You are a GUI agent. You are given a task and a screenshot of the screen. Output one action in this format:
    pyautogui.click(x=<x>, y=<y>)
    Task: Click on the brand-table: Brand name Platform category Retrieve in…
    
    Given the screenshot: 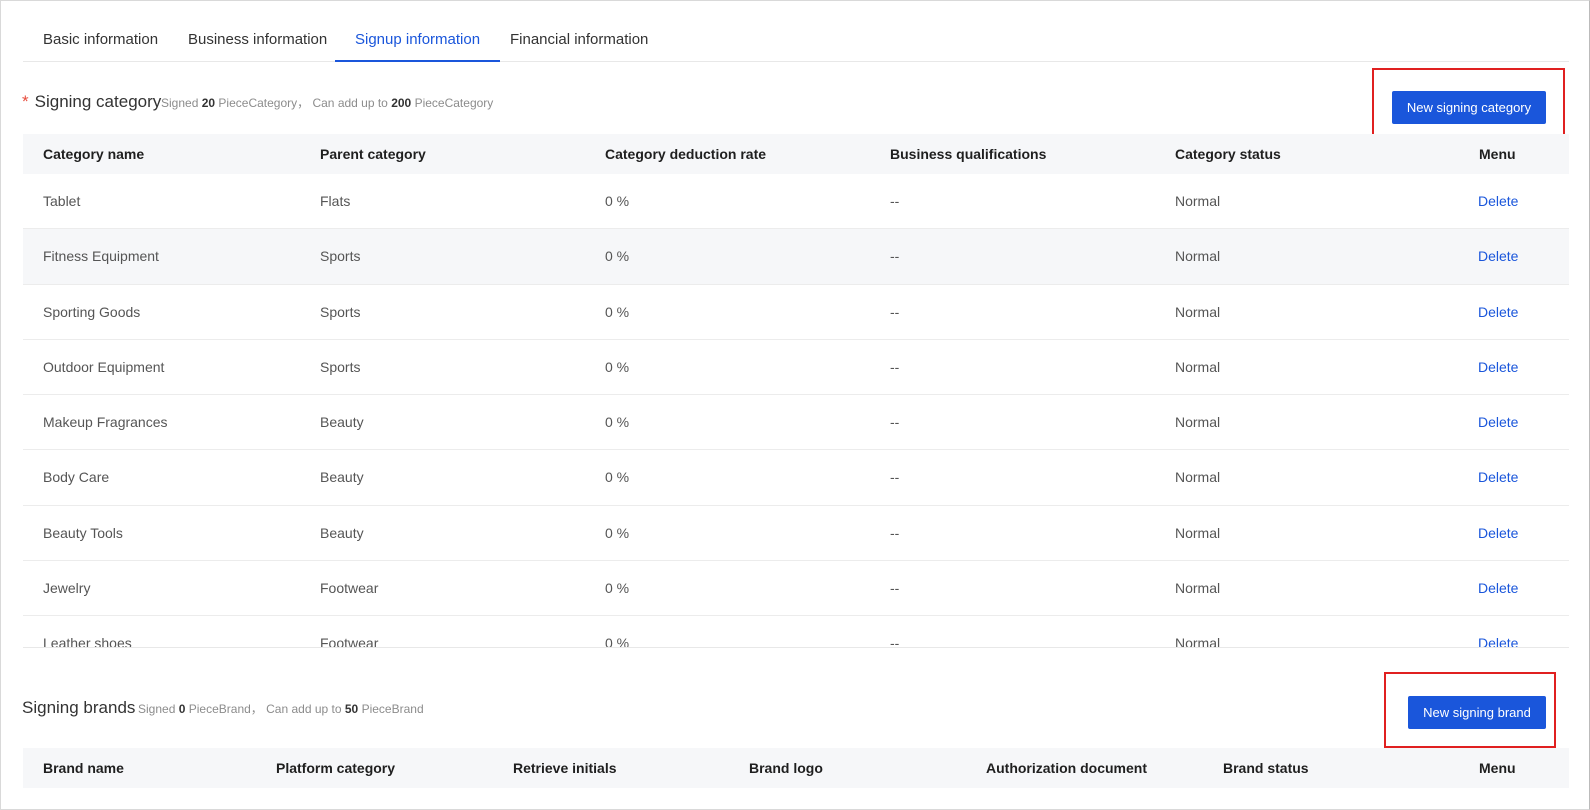 What is the action you would take?
    pyautogui.click(x=796, y=768)
    